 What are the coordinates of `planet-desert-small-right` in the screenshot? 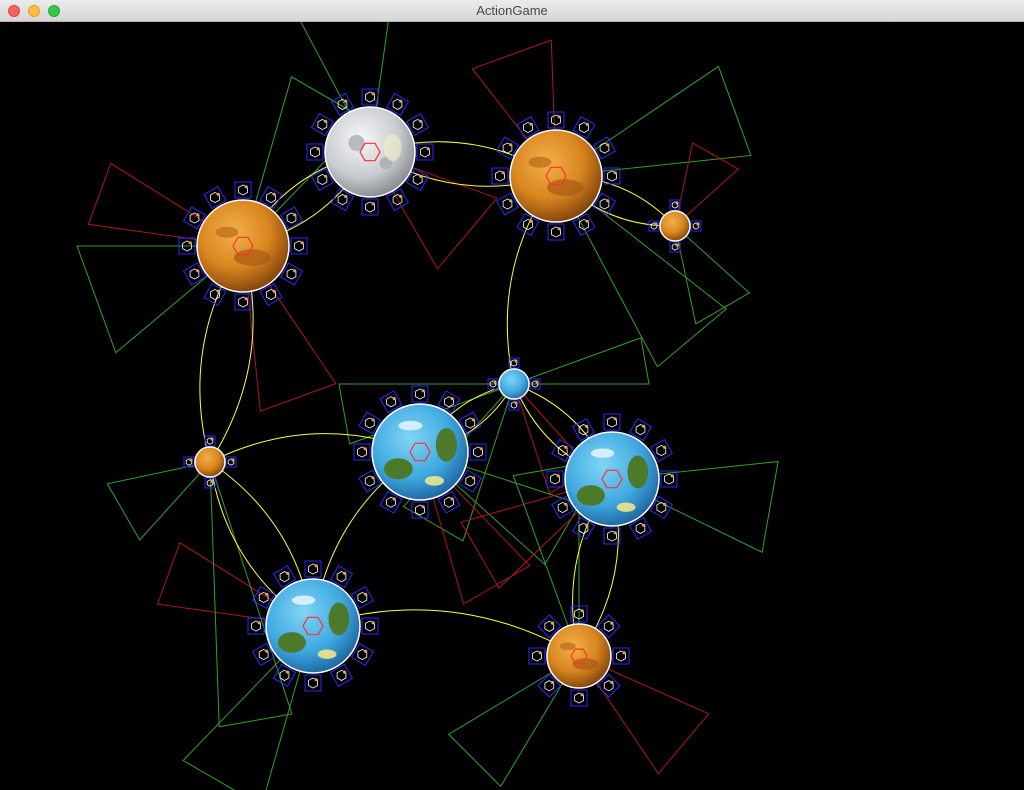 It's located at (675, 226).